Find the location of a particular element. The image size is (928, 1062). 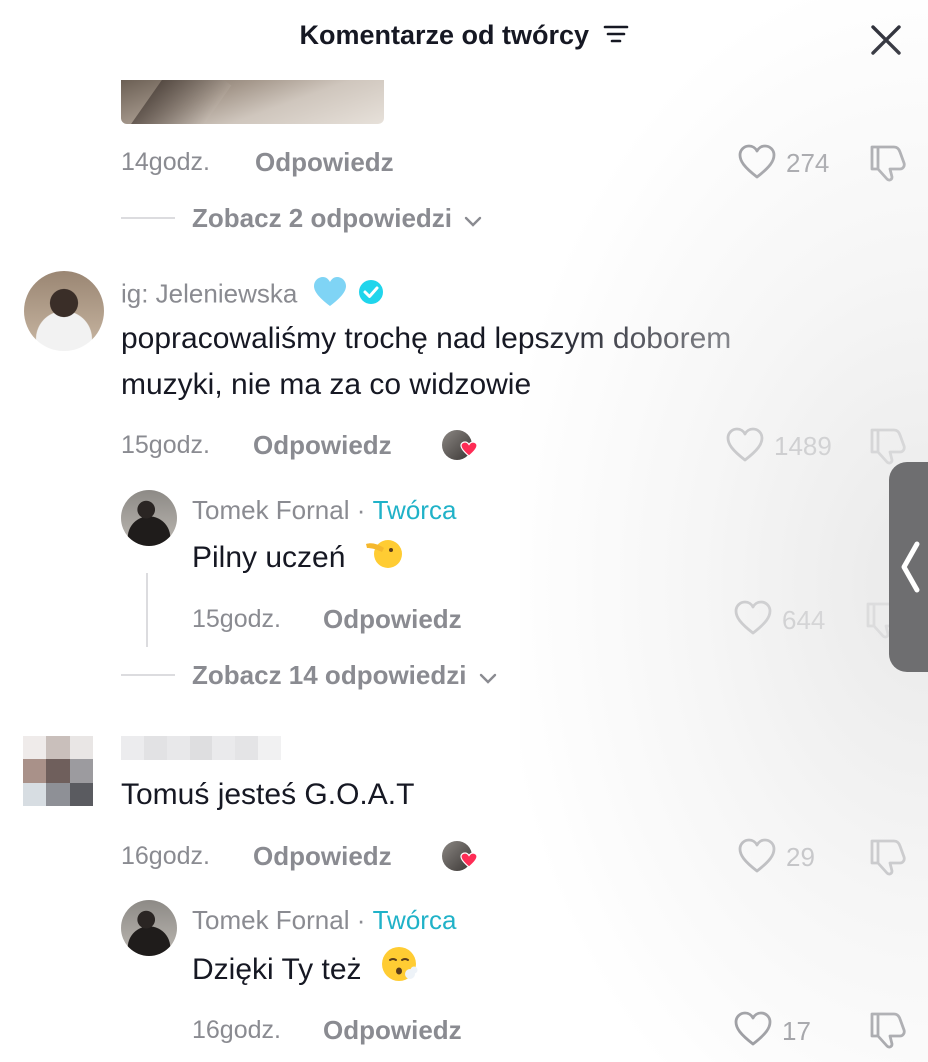

view-replies-label: Zobacz 14 odpowiedzi is located at coordinates (329, 675).